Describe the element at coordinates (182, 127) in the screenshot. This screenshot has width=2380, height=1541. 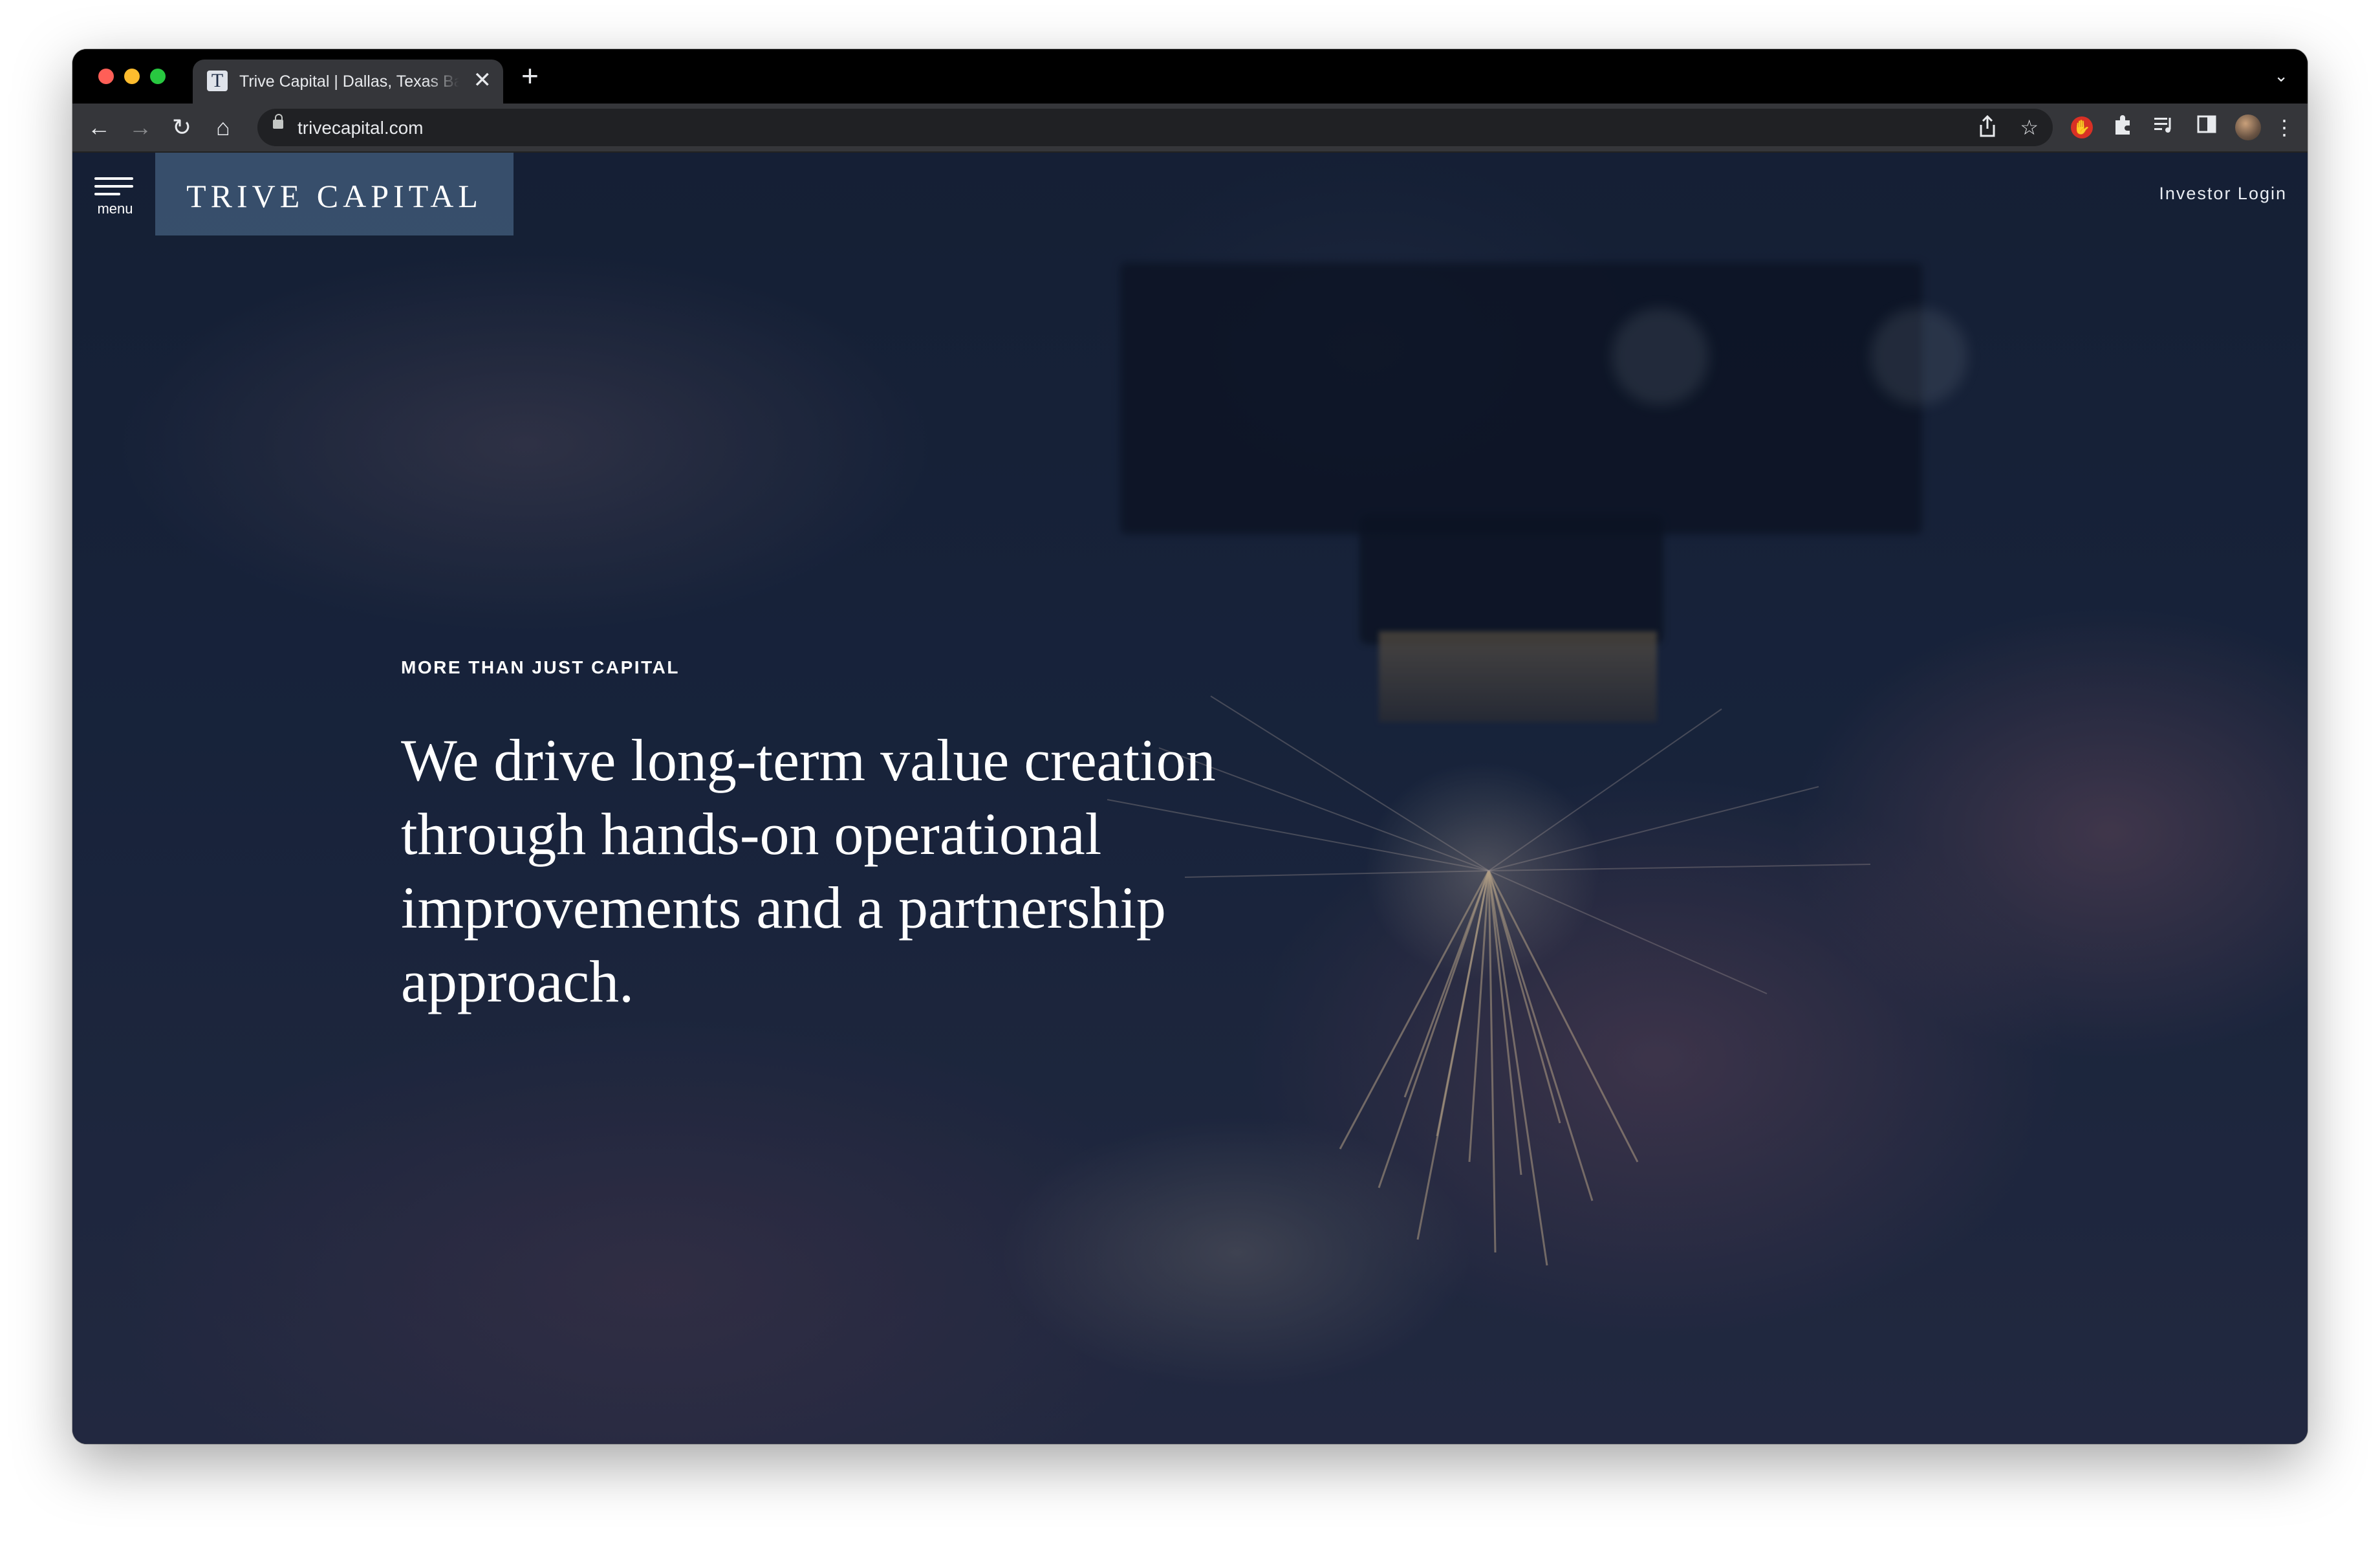
I see `reload-button: ↻` at that location.